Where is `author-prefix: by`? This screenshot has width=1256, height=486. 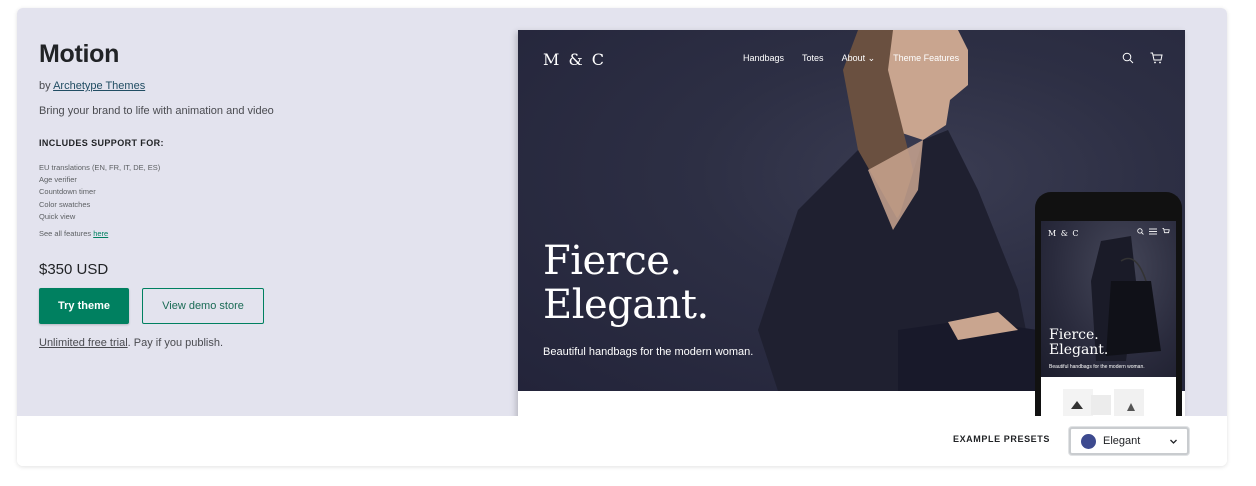 author-prefix: by is located at coordinates (46, 86).